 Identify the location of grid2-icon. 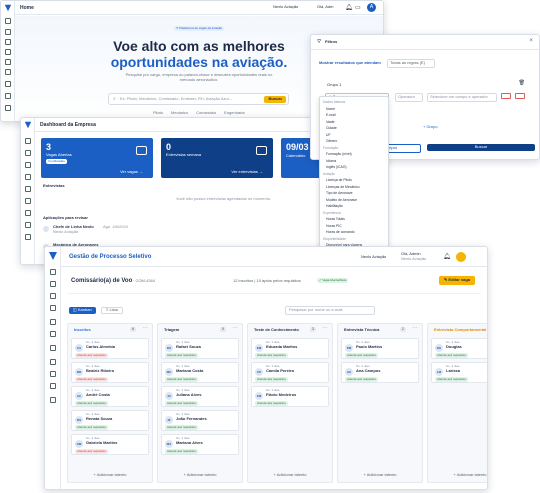
(8, 108).